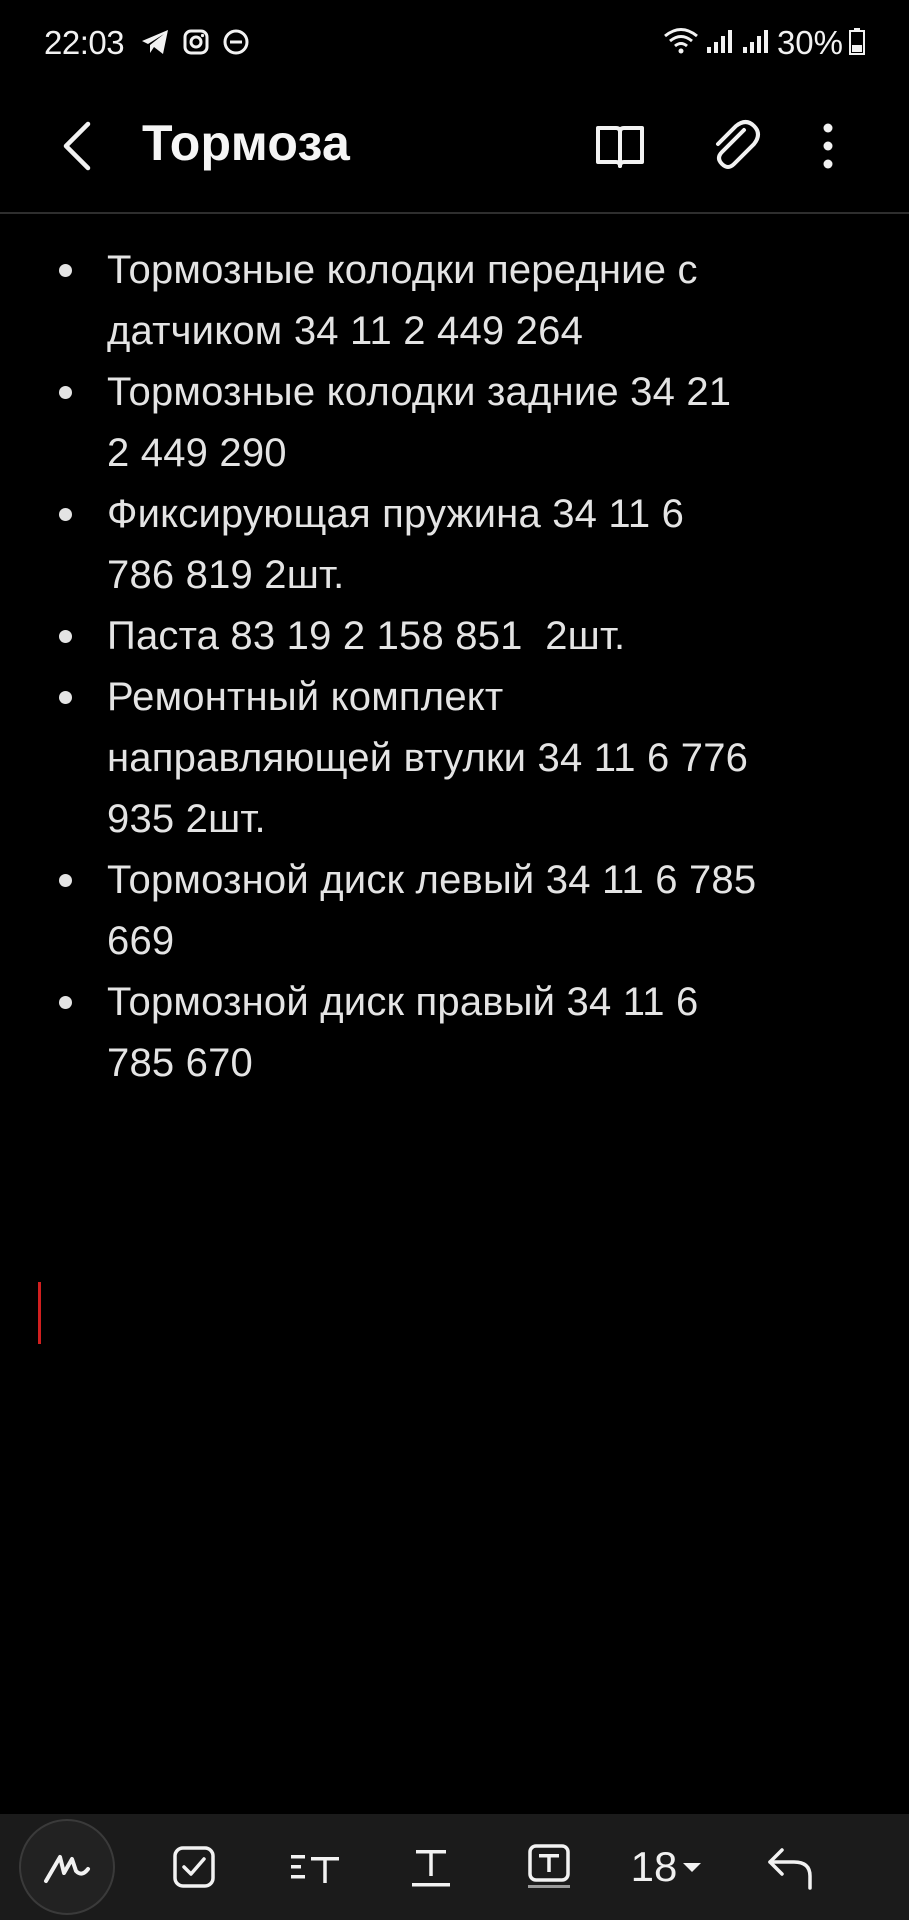  I want to click on more-vertical-icon, so click(828, 146).